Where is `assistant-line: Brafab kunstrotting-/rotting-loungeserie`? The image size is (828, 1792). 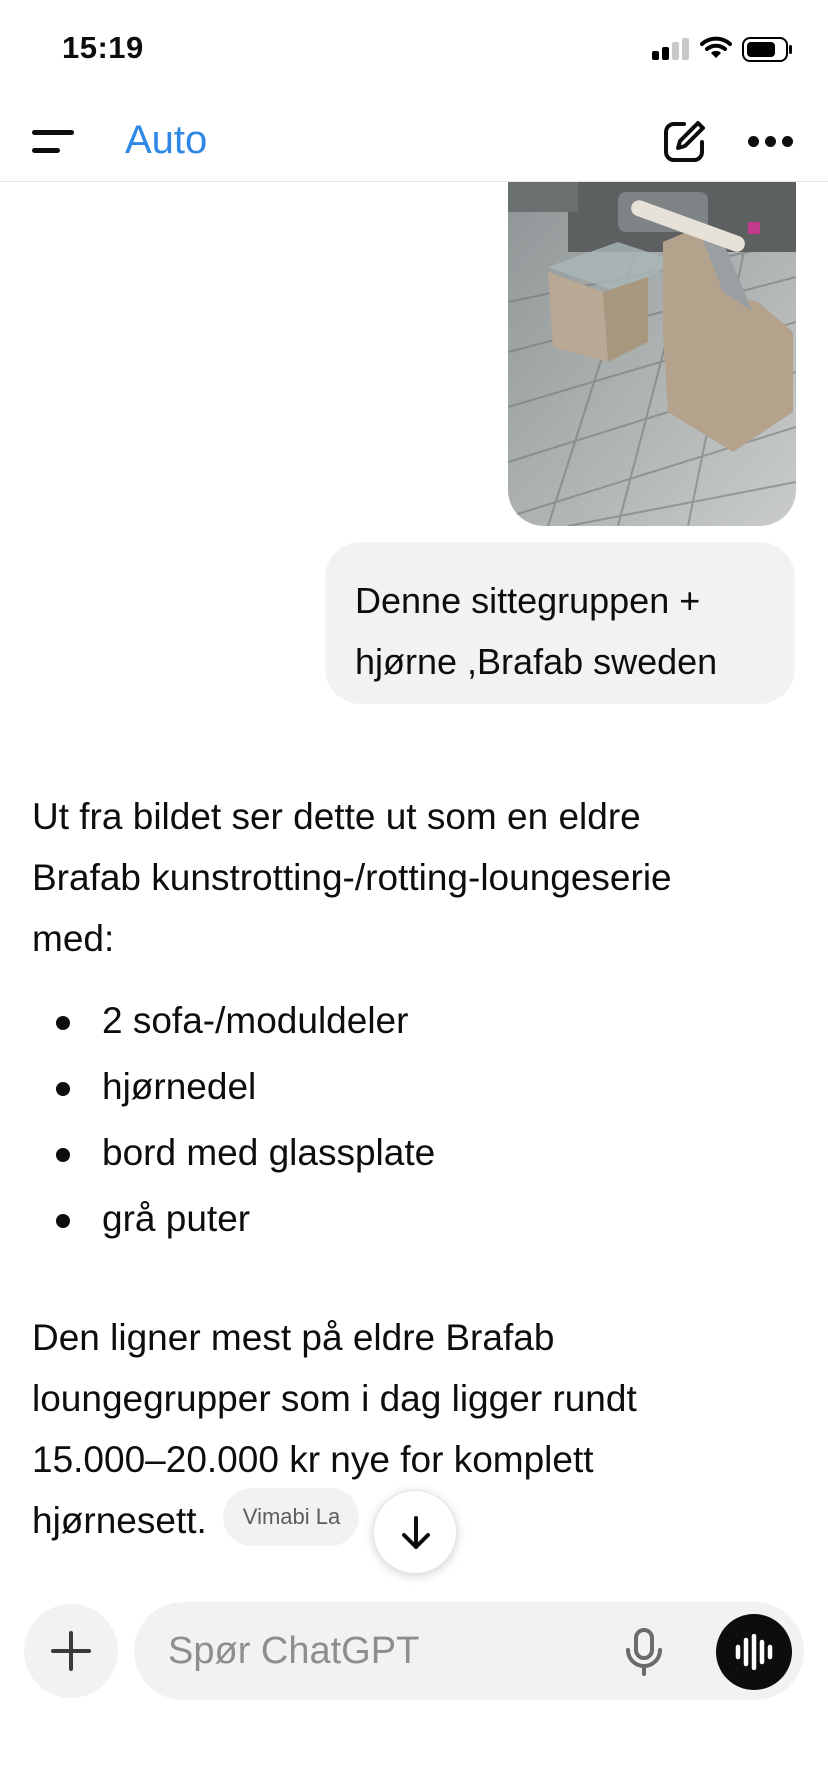
assistant-line: Brafab kunstrotting-/rotting-loungeserie is located at coordinates (352, 877).